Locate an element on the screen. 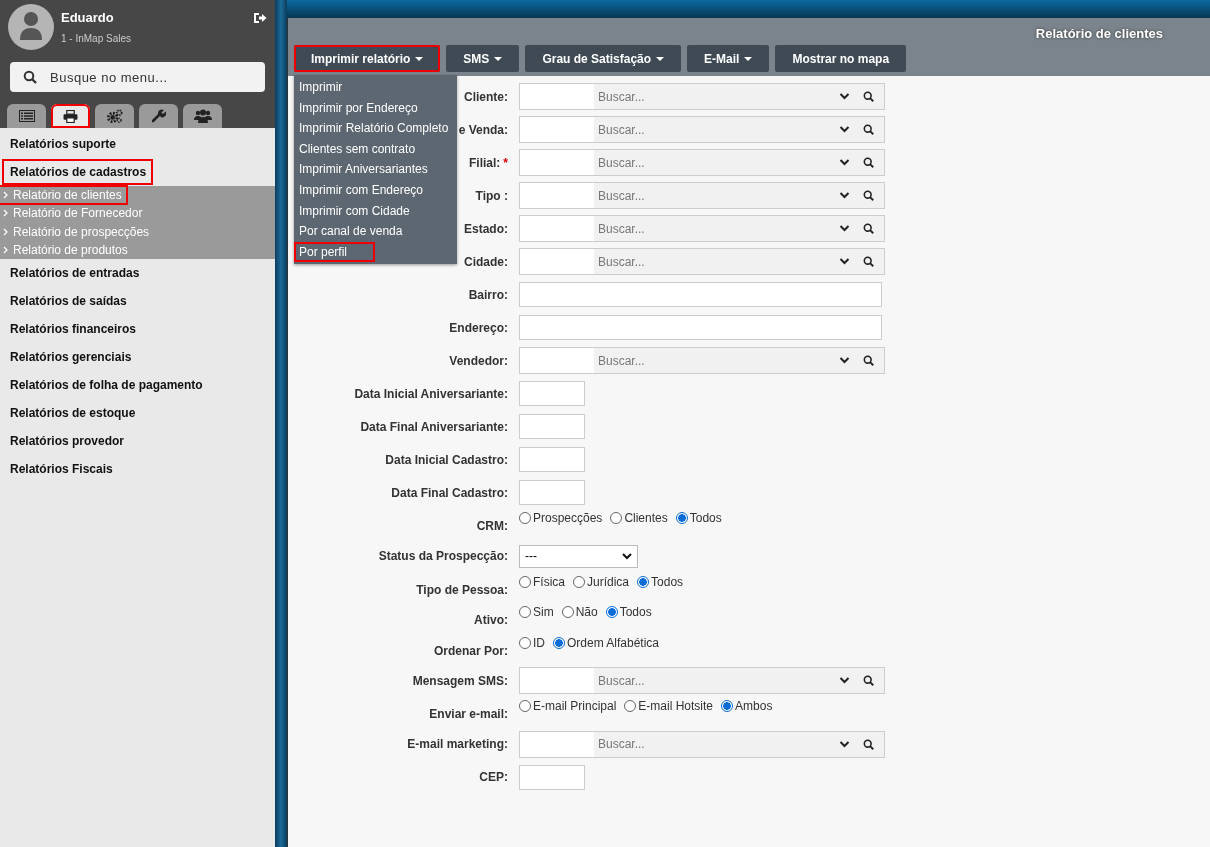 Image resolution: width=1210 pixels, height=847 pixels. radio-label: Não is located at coordinates (586, 612).